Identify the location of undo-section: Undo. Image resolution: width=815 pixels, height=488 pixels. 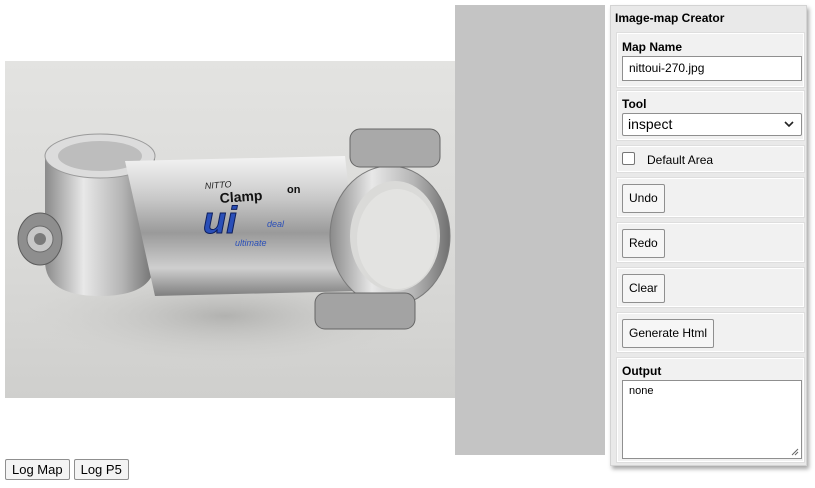
(710, 197).